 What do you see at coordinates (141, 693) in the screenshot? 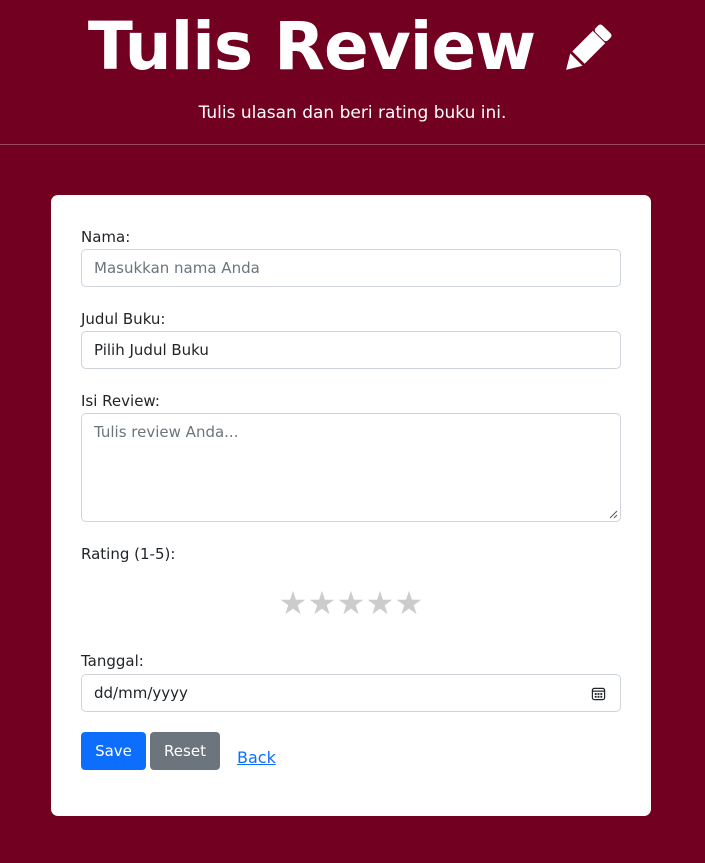
I see `date-input-placeholder: dd/mm/yyyy` at bounding box center [141, 693].